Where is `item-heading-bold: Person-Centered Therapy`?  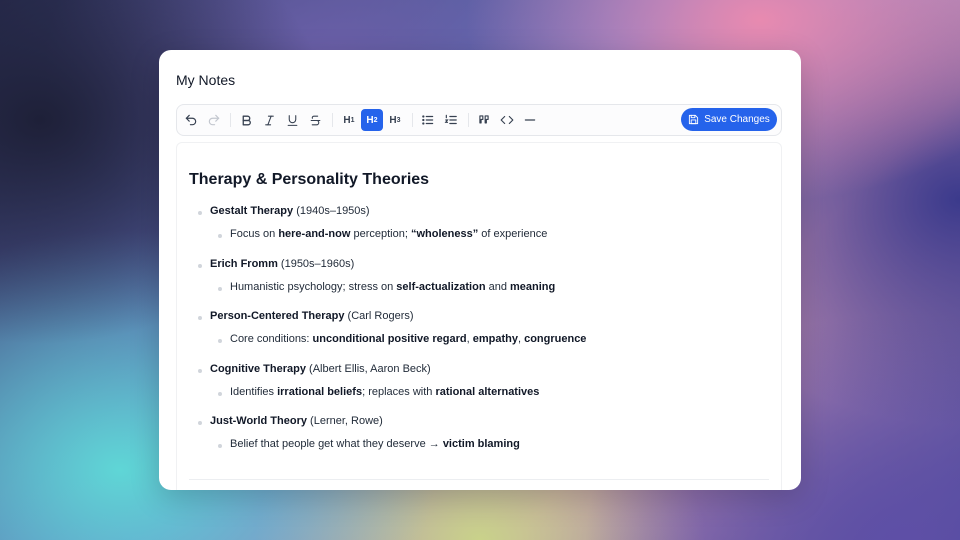
item-heading-bold: Person-Centered Therapy is located at coordinates (277, 316).